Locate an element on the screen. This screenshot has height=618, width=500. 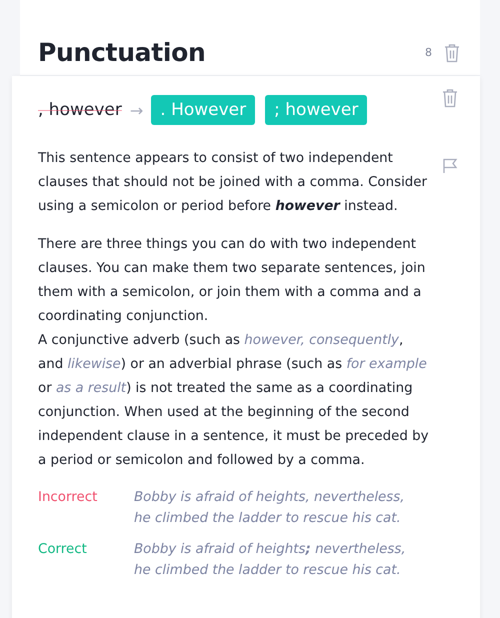
section-title: Punctuation is located at coordinates (122, 52).